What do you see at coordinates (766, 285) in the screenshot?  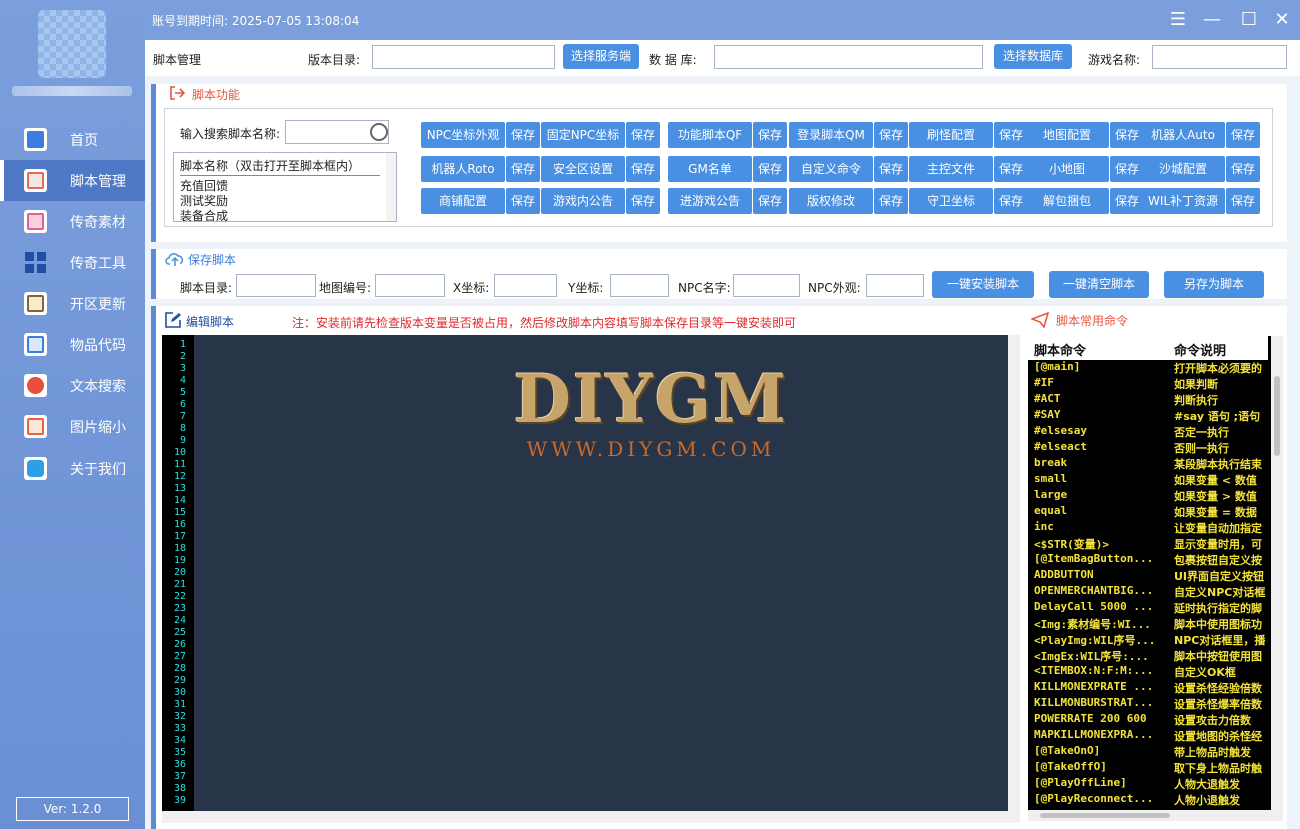 I see `npc-name-input` at bounding box center [766, 285].